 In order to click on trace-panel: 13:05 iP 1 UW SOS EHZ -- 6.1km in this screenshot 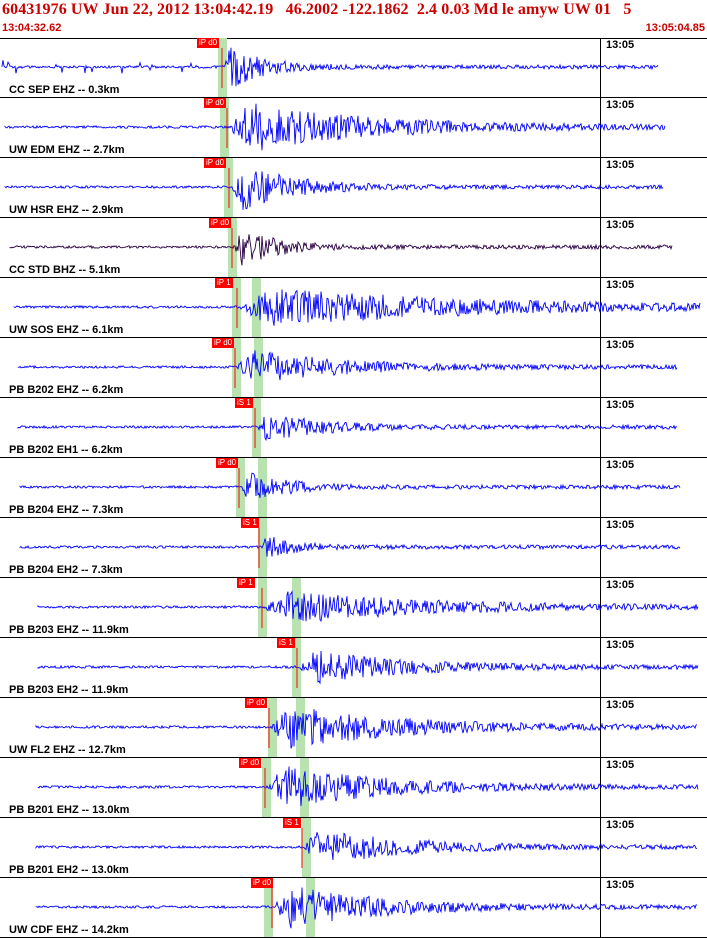, I will do `click(353, 308)`.